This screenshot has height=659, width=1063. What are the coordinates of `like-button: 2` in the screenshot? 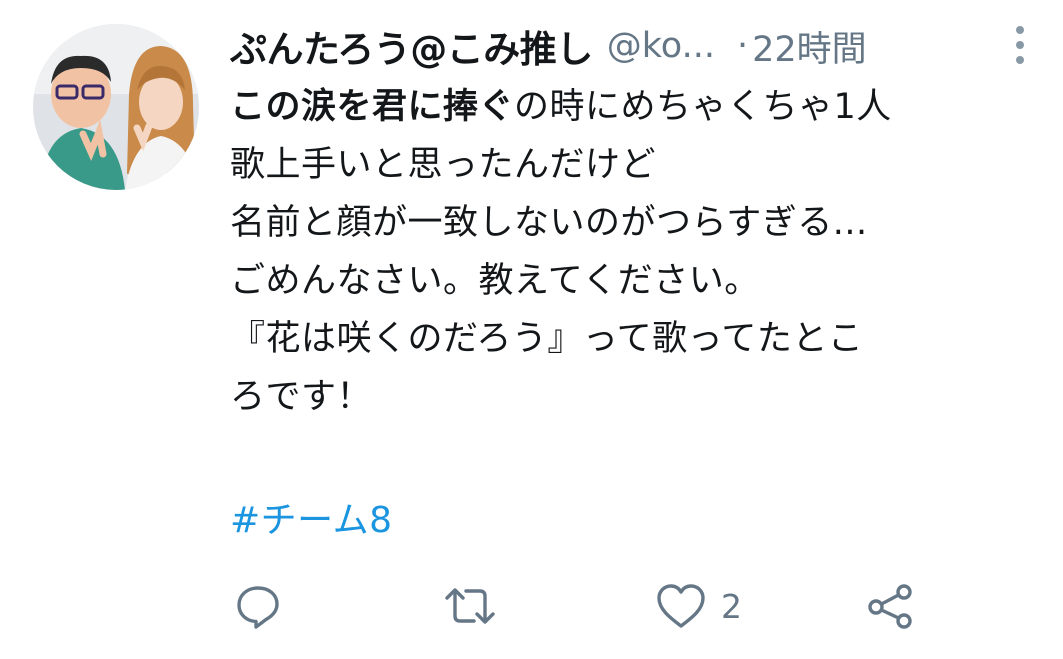 It's located at (698, 606).